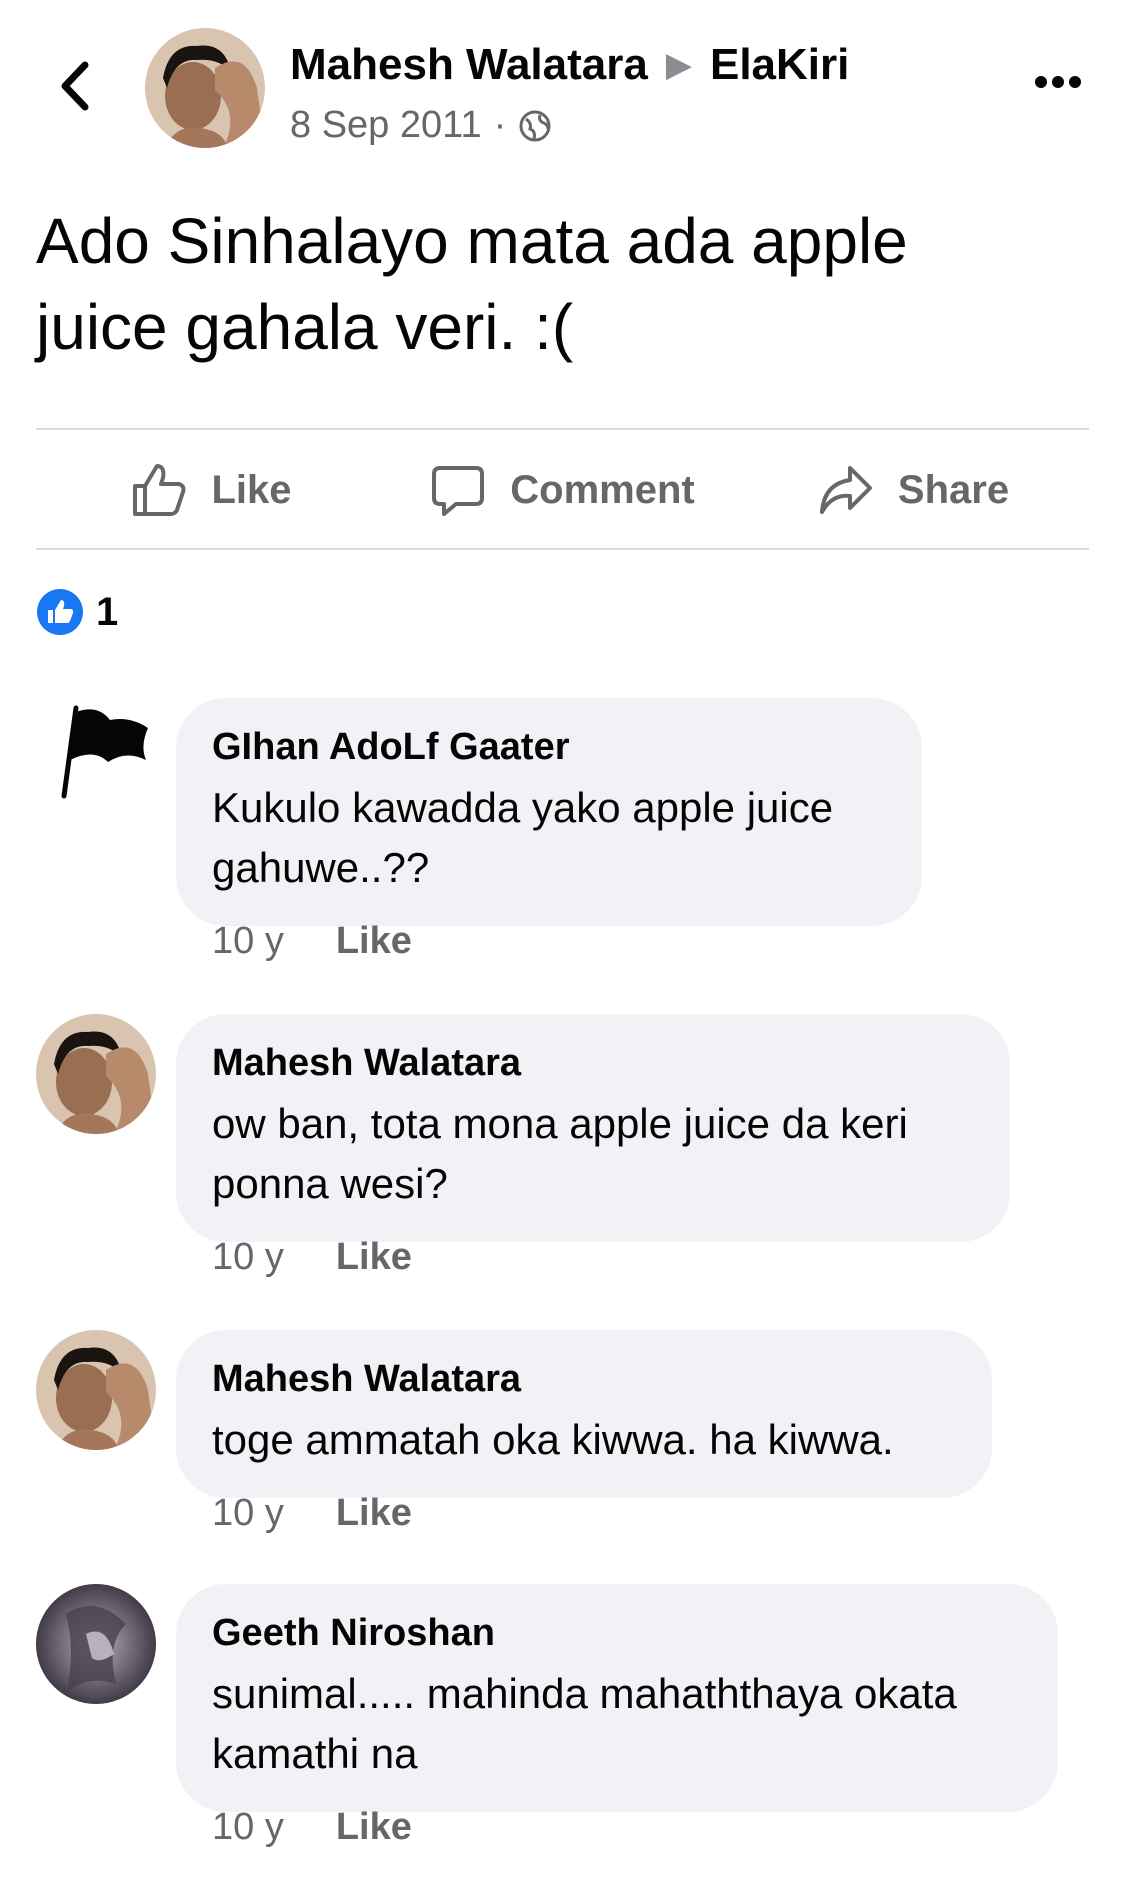  What do you see at coordinates (953, 489) in the screenshot?
I see `share-label: Share` at bounding box center [953, 489].